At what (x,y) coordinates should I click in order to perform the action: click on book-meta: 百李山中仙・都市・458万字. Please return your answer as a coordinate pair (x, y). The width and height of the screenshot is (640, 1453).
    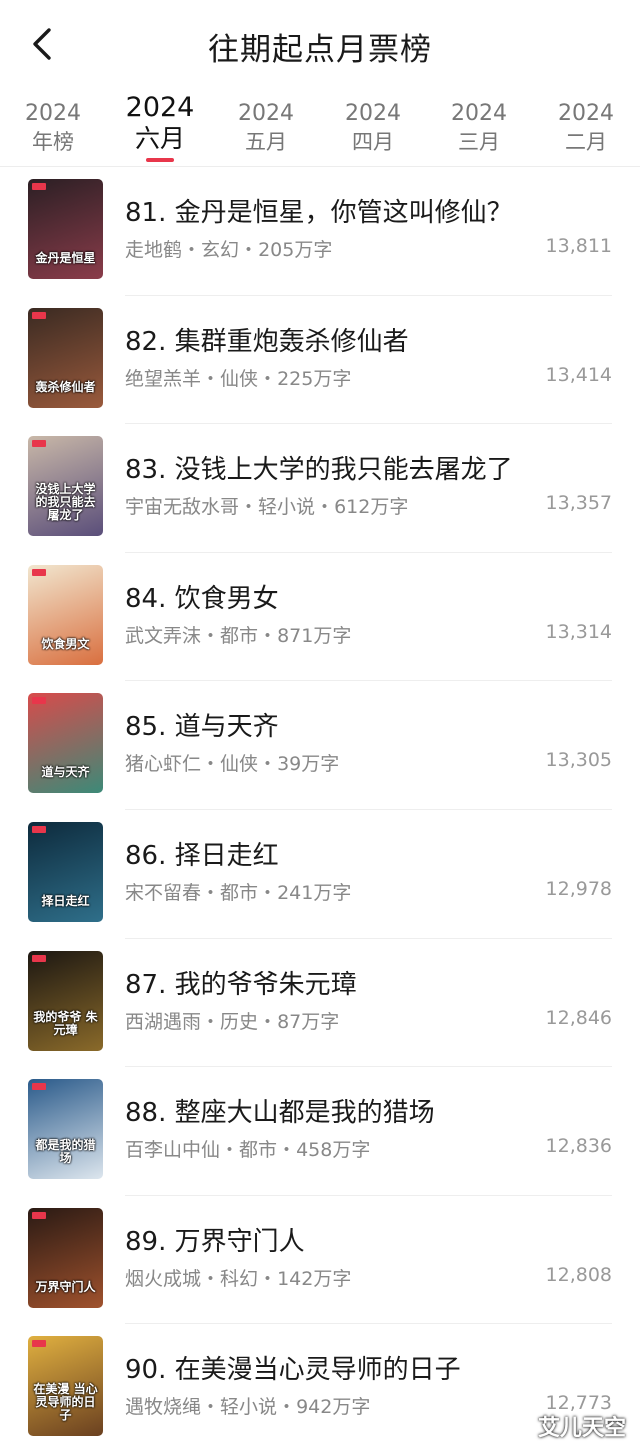
    Looking at the image, I should click on (247, 1148).